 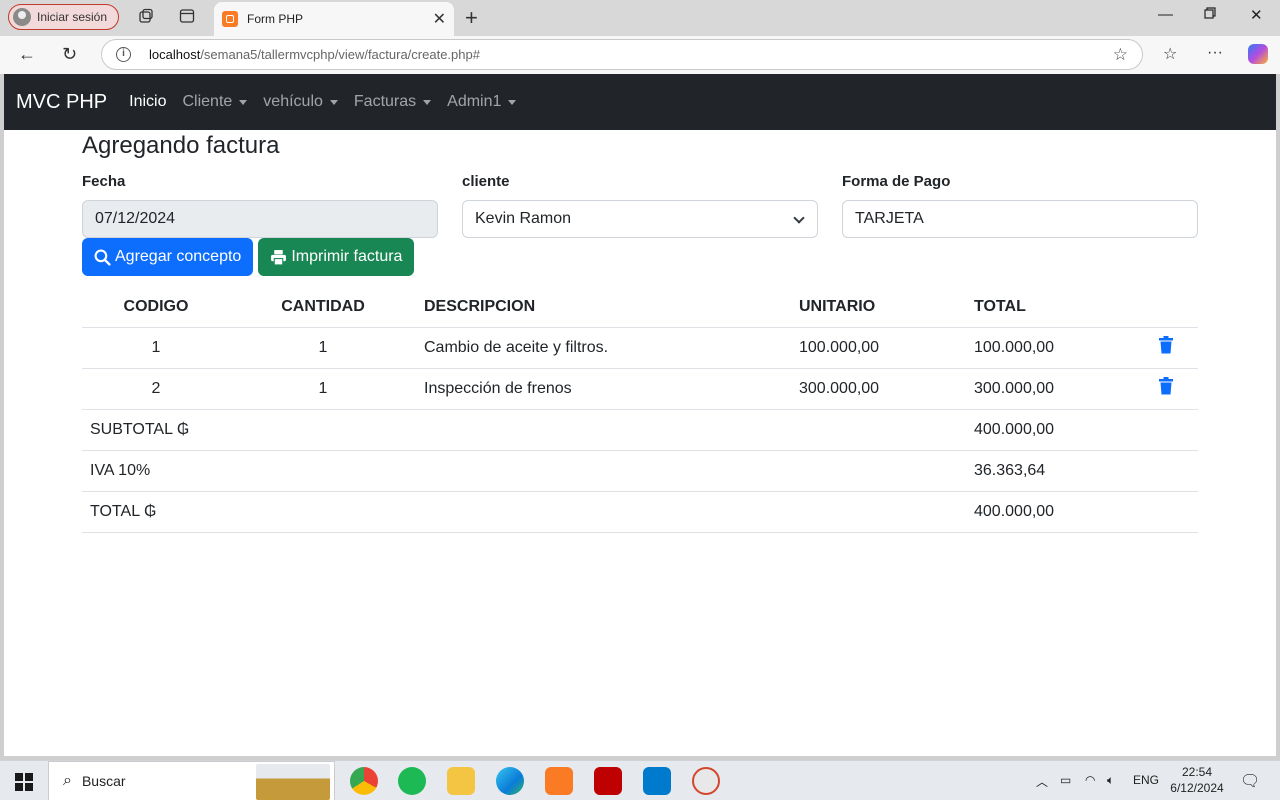 What do you see at coordinates (61, 102) in the screenshot?
I see `navbar-brand: MVC PHP` at bounding box center [61, 102].